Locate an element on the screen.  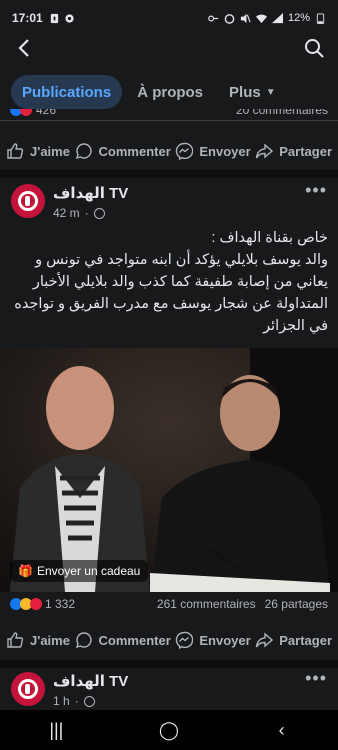
alarm-icon is located at coordinates (229, 18).